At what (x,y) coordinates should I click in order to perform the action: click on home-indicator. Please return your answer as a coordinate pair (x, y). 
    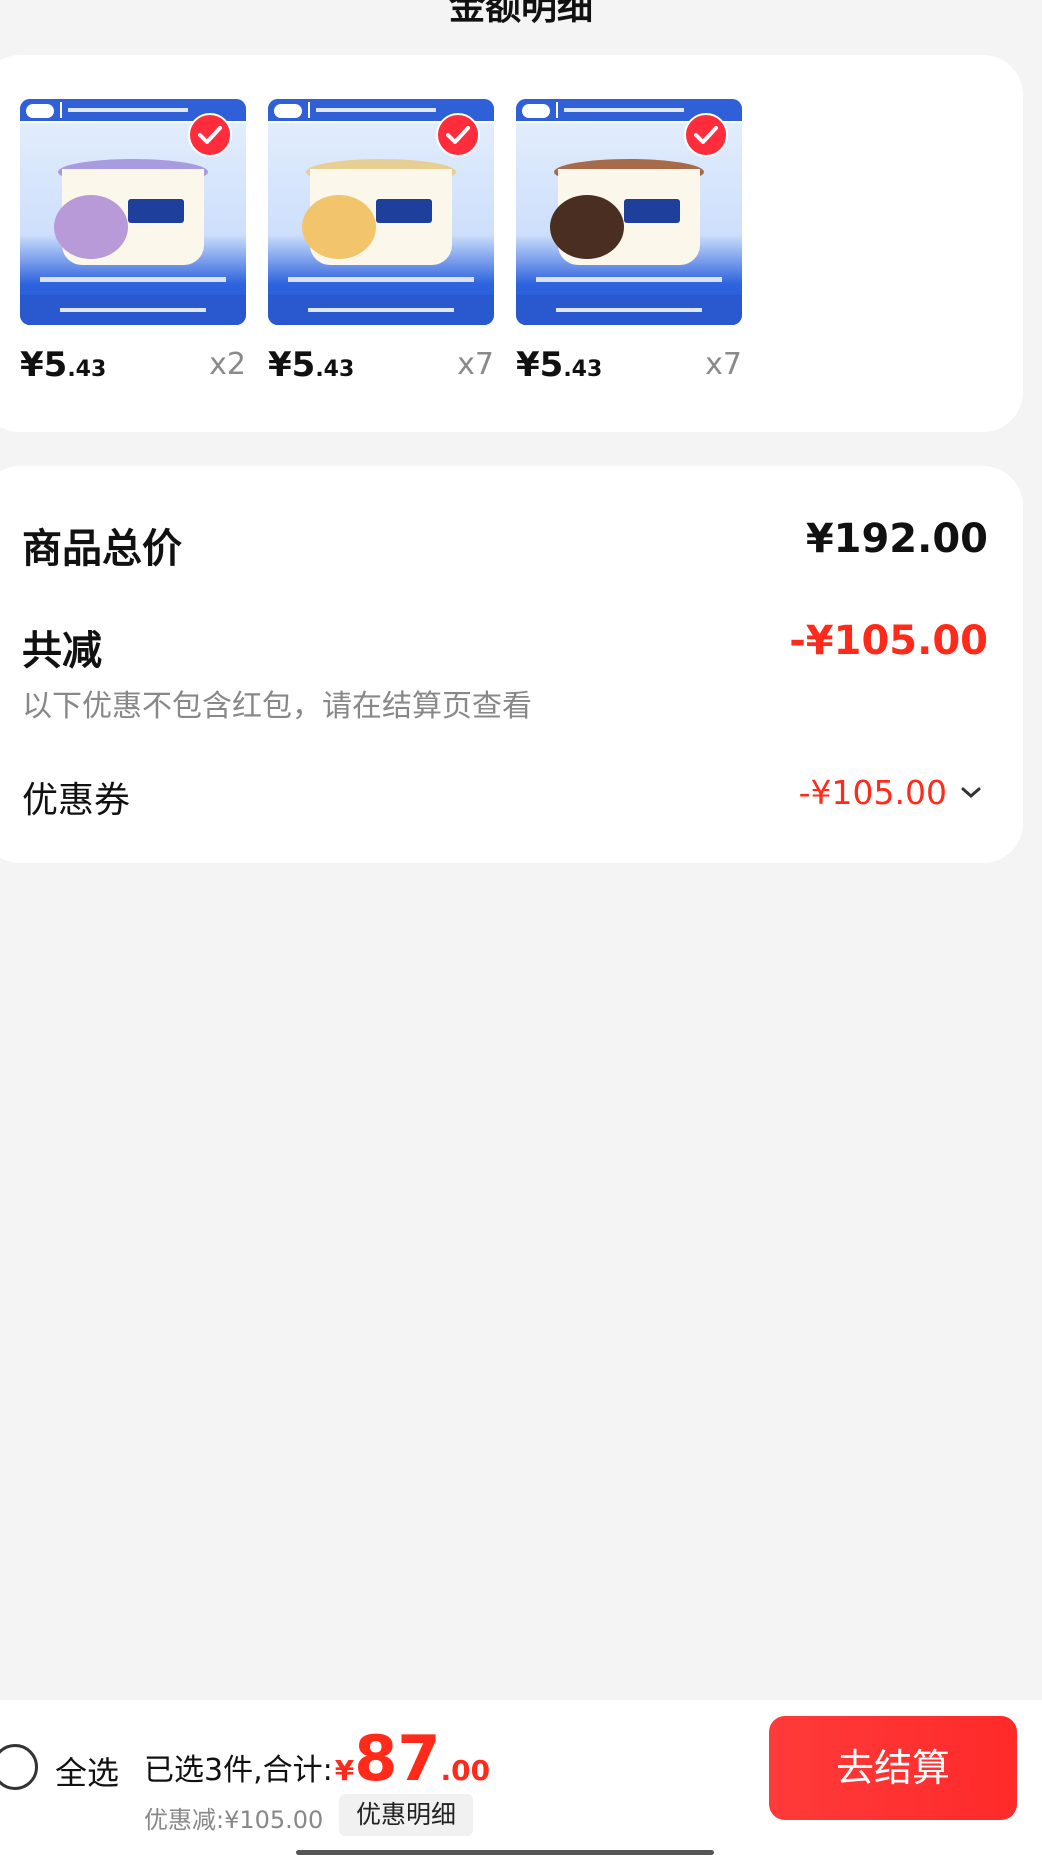
    Looking at the image, I should click on (505, 1852).